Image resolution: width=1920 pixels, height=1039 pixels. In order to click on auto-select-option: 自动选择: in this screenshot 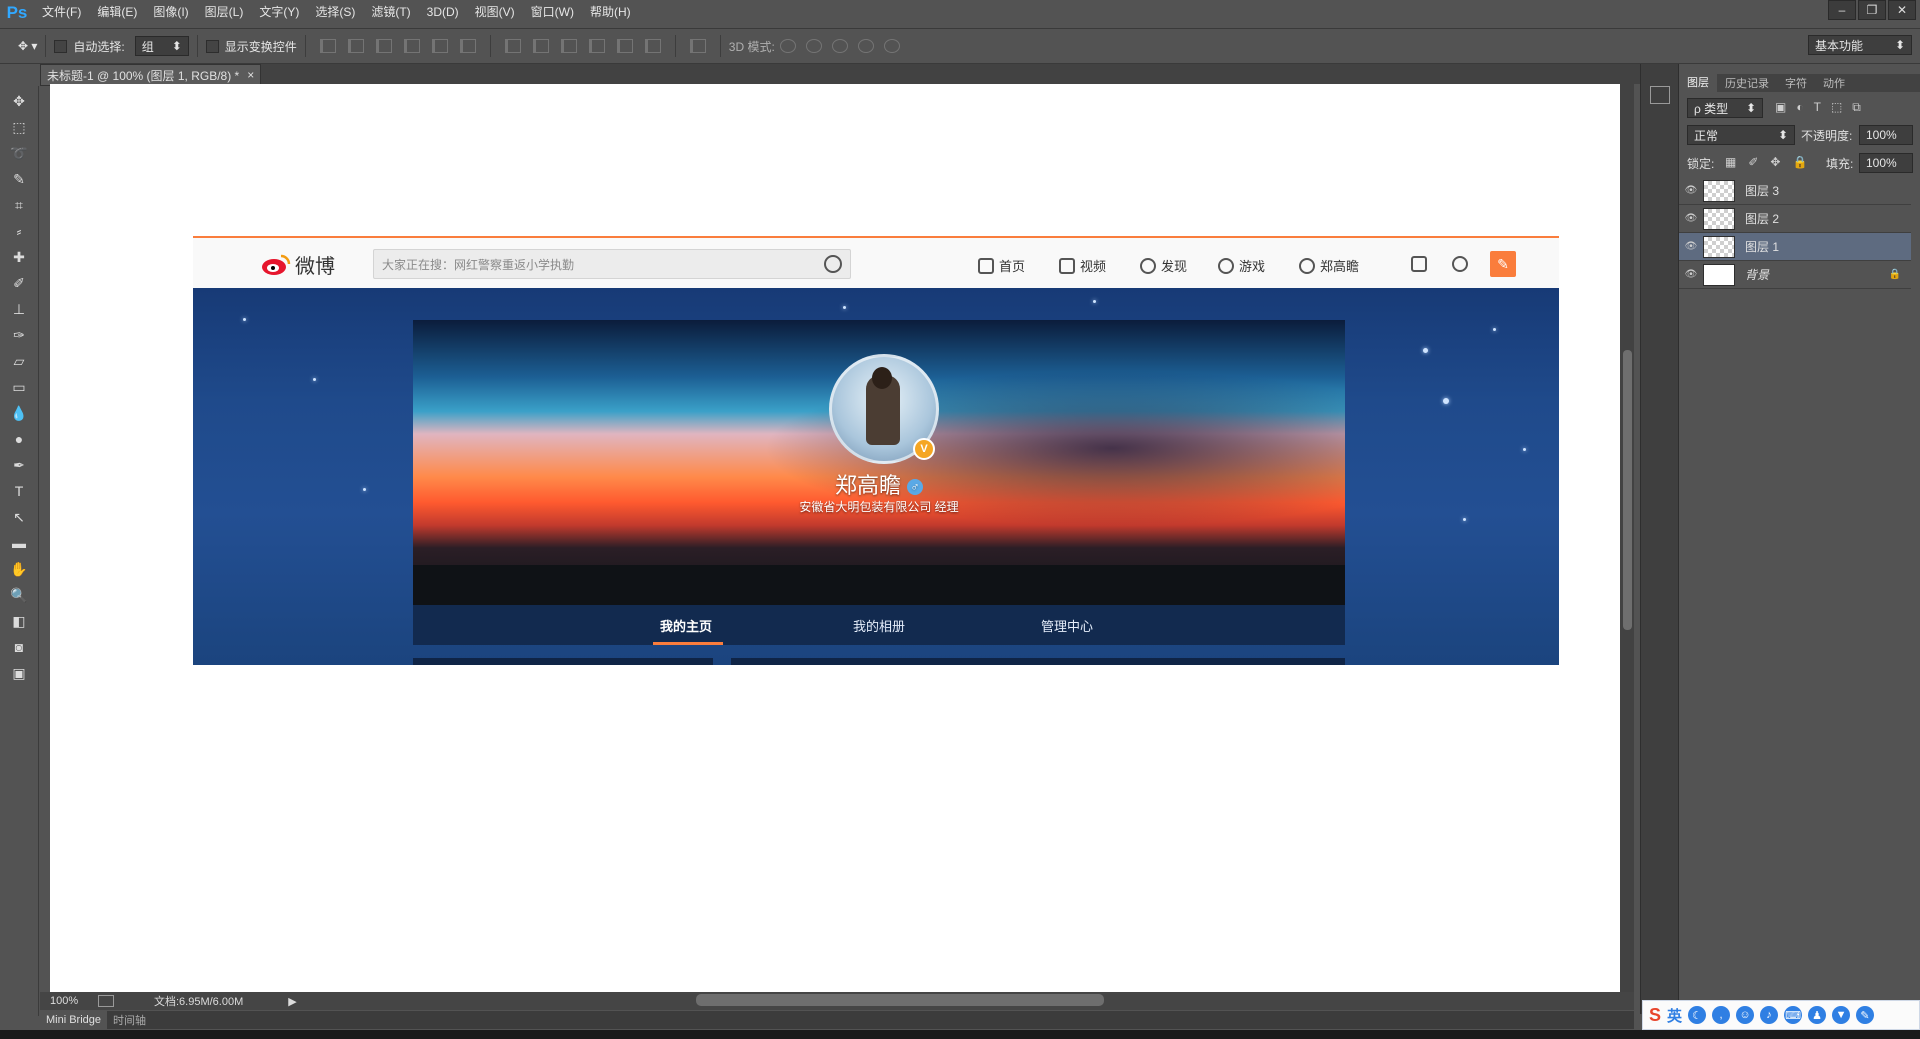, I will do `click(89, 46)`.